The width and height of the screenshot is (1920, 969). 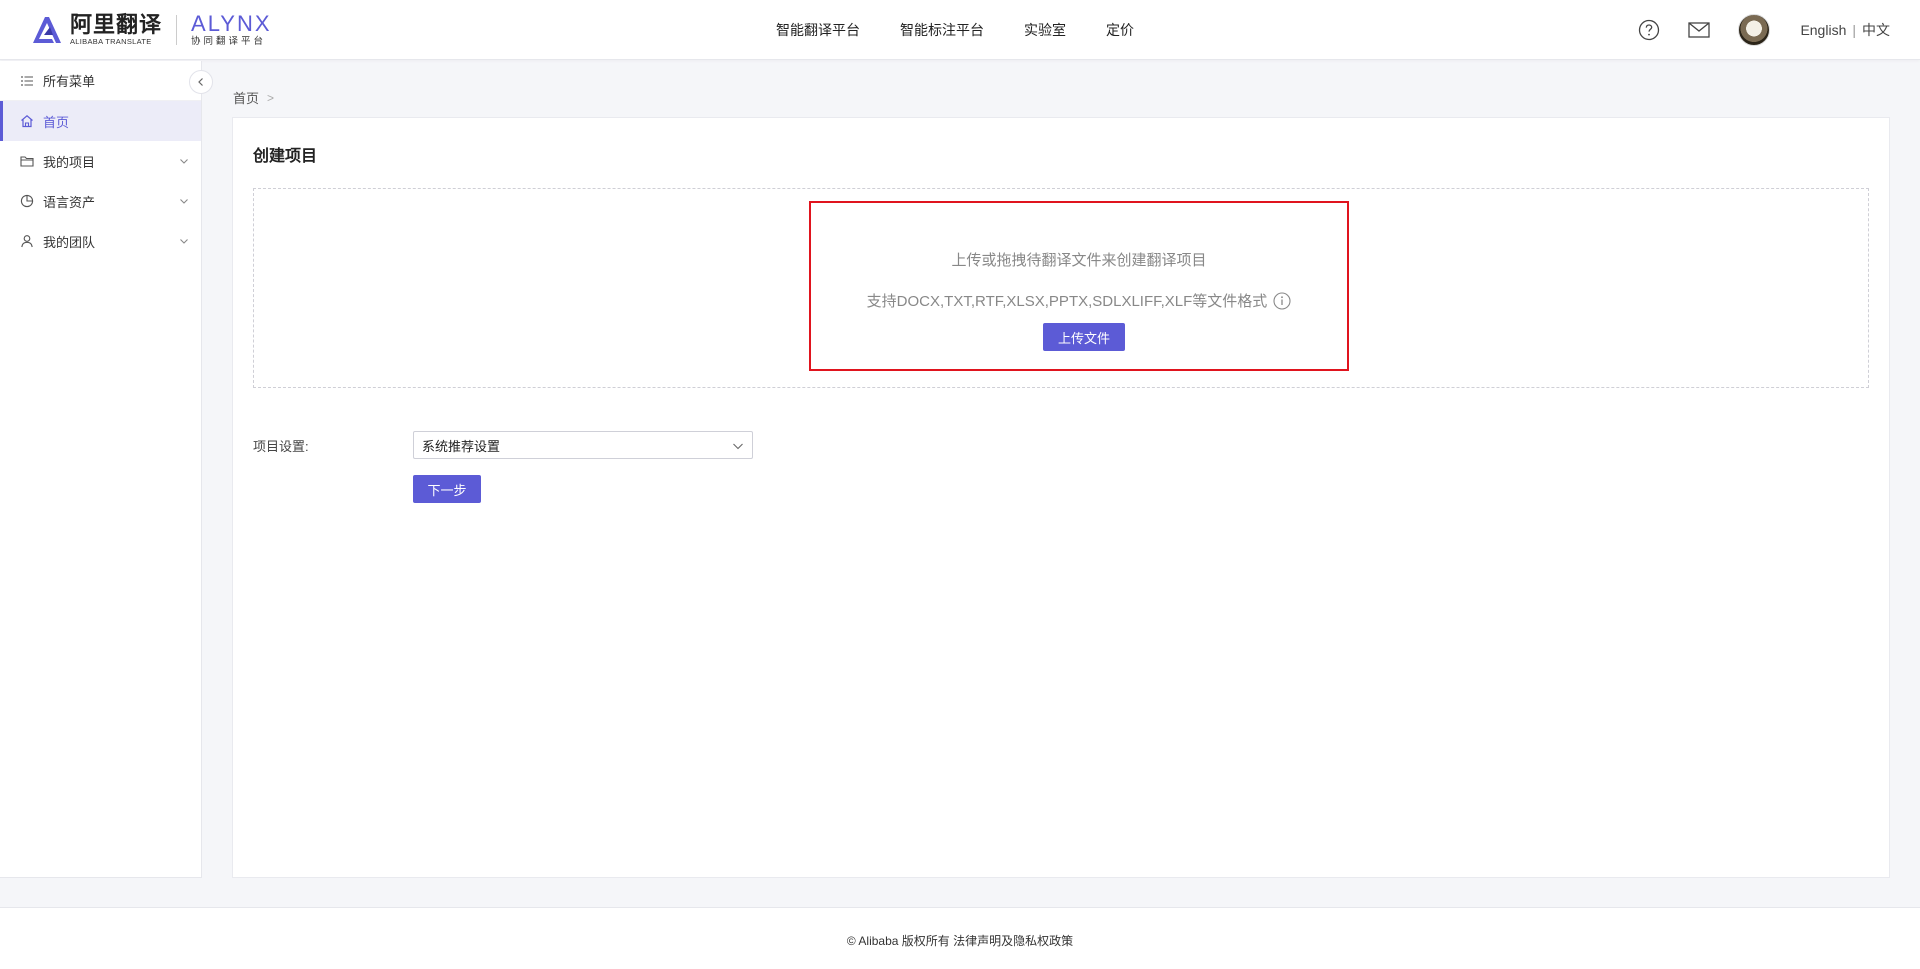 I want to click on footer: © Alibaba 版权所有 法律声明及隐私权政策, so click(x=960, y=938).